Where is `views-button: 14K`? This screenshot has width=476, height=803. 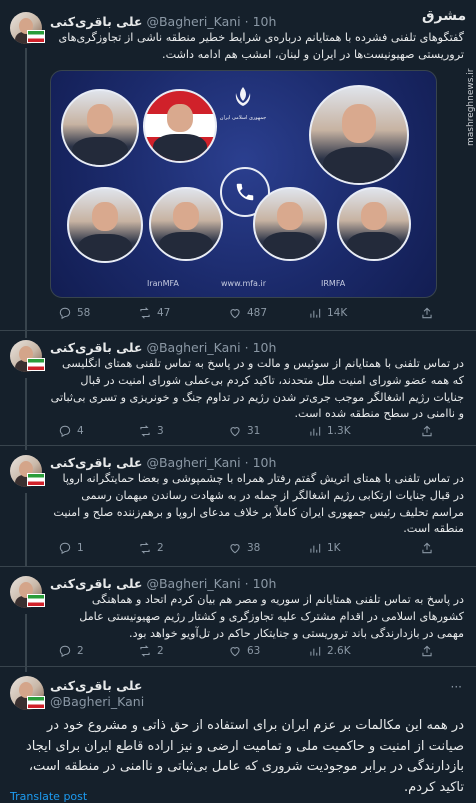
views-button: 14K is located at coordinates (327, 313).